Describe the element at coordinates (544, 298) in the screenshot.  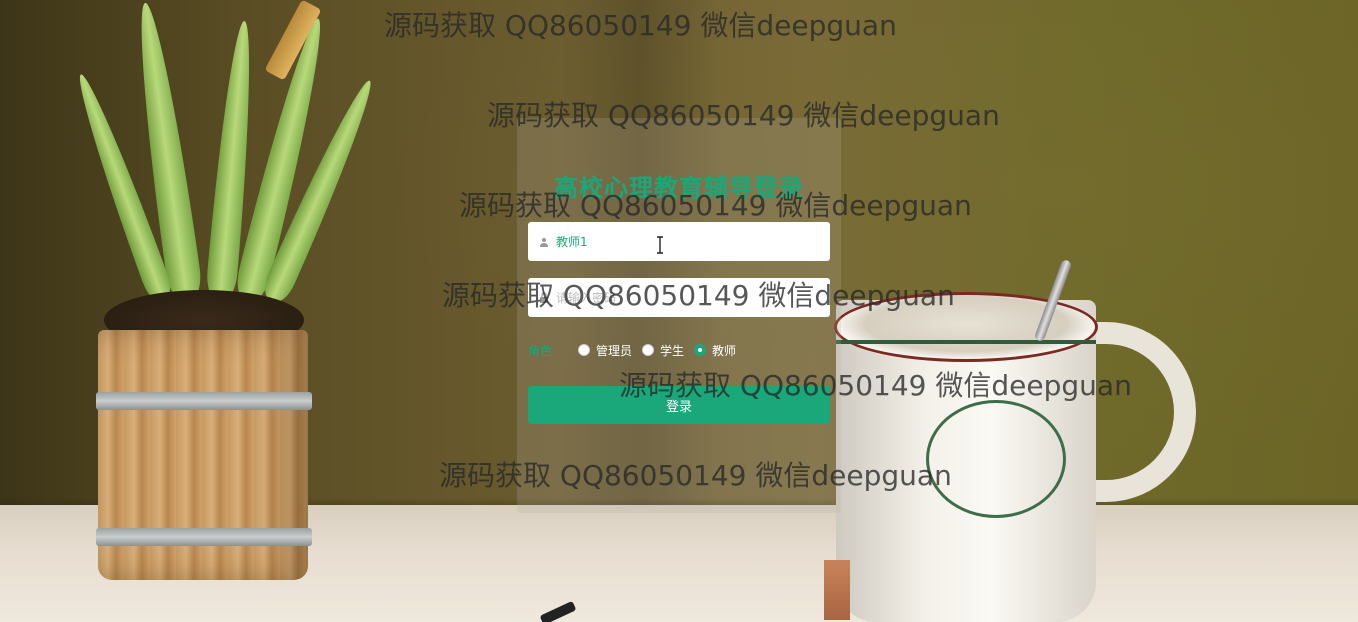
I see `lock-icon` at that location.